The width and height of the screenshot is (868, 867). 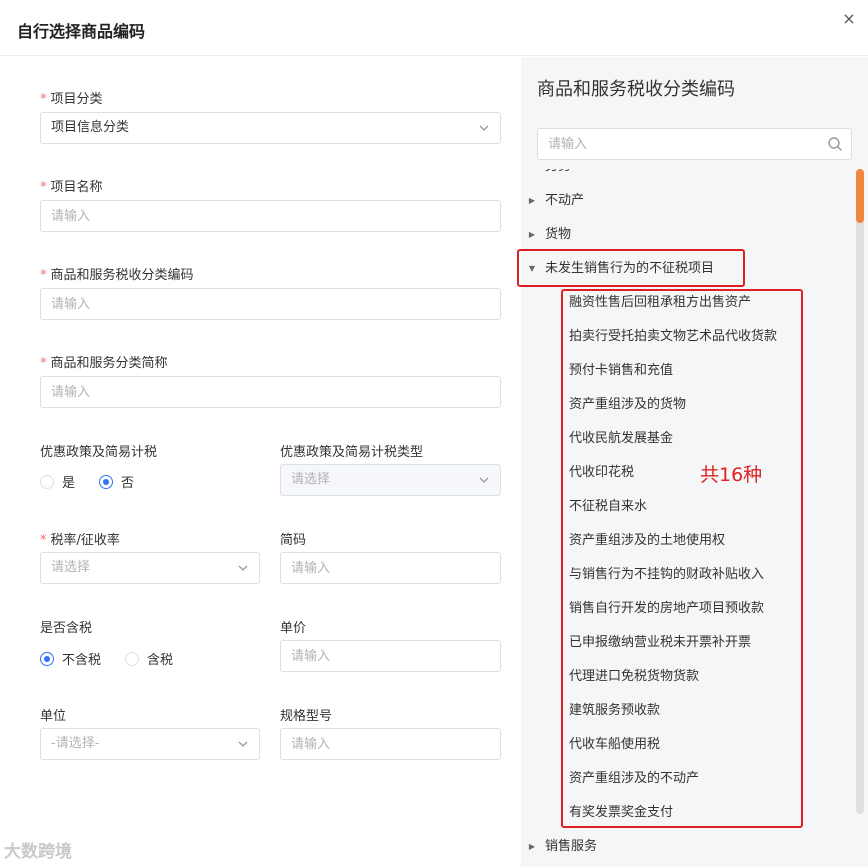 I want to click on tax-excluded-radio: 不含税, so click(x=70, y=658).